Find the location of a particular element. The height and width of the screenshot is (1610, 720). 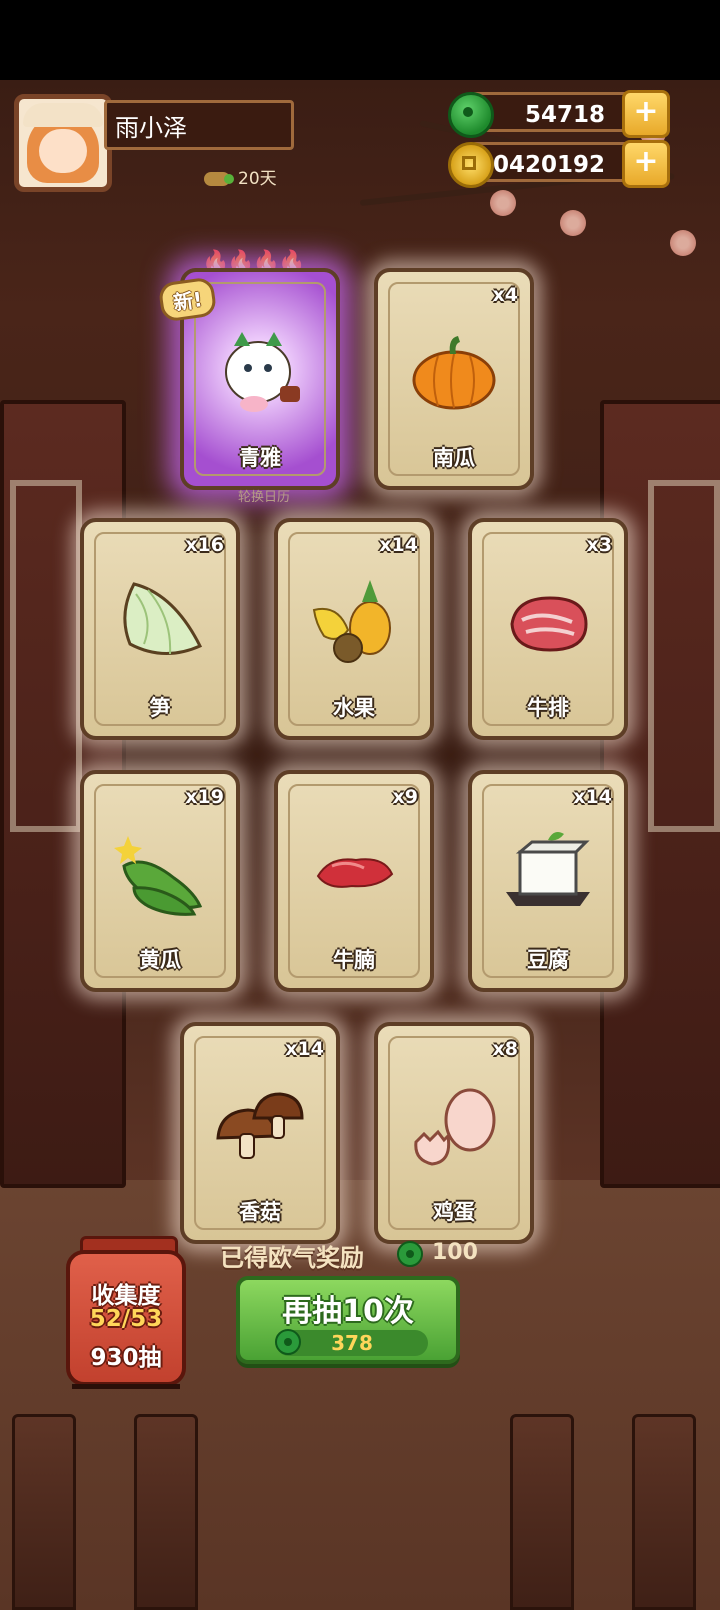

dragon-character-icon is located at coordinates (262, 372).